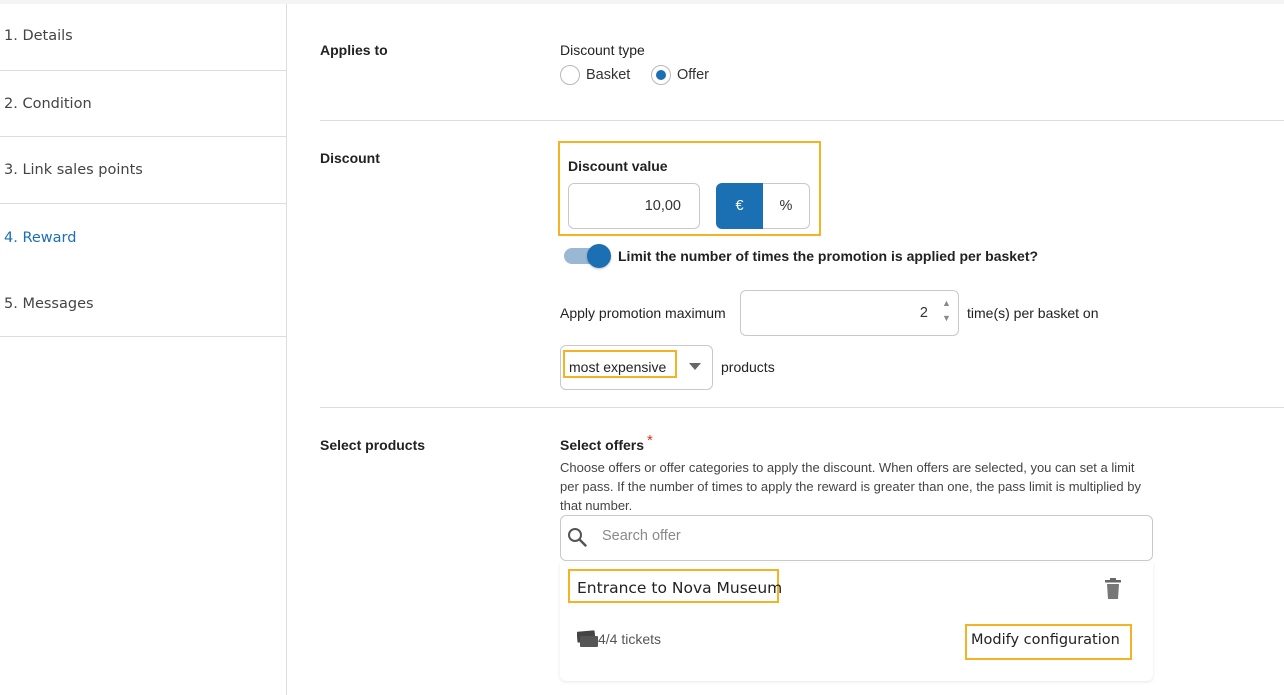  What do you see at coordinates (143, 170) in the screenshot?
I see `step-link-sales-points: 3. Link sales points` at bounding box center [143, 170].